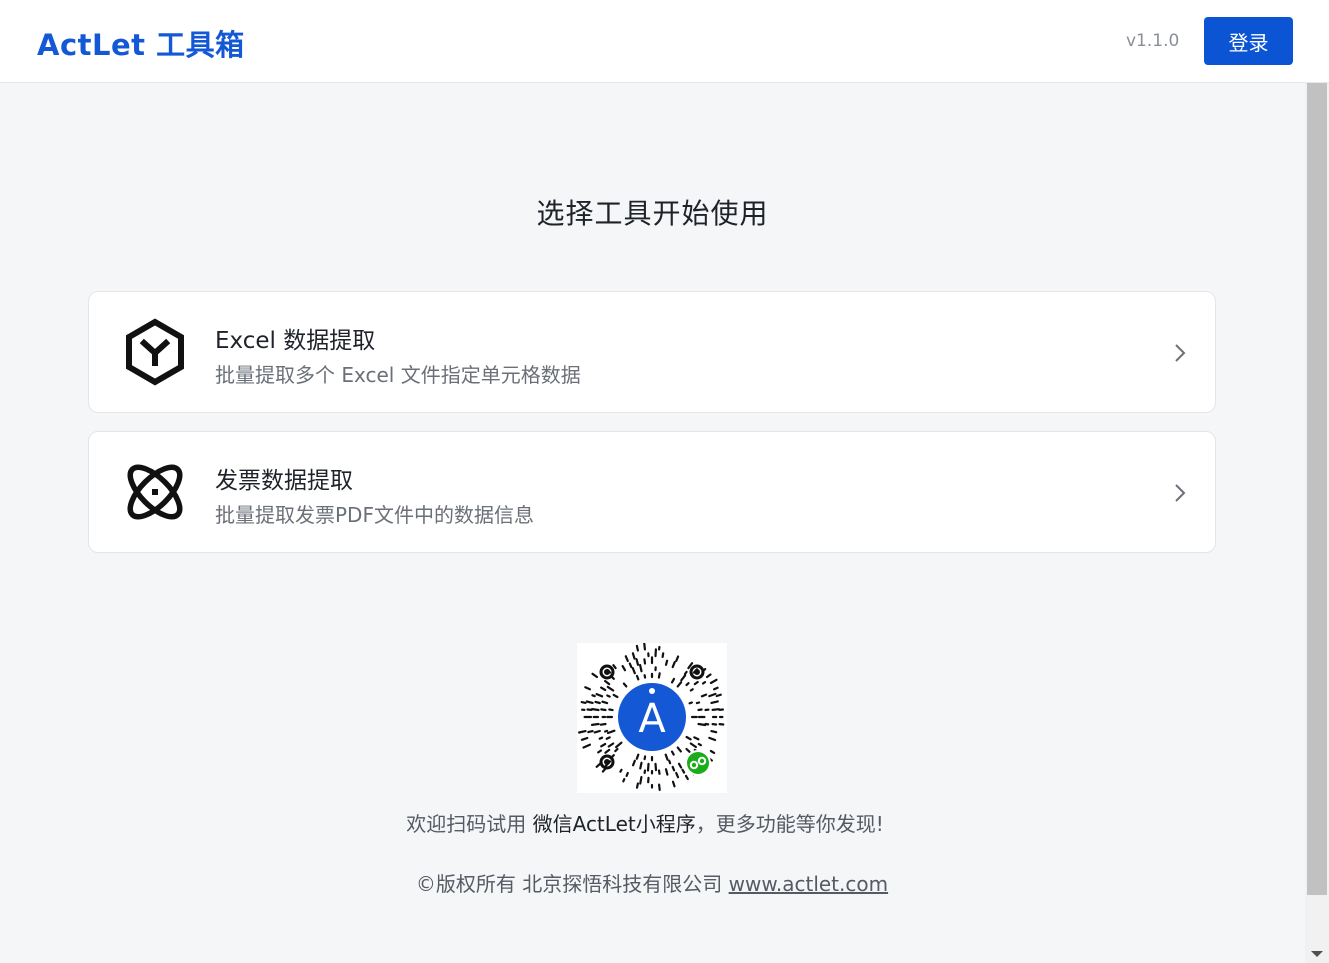  Describe the element at coordinates (155, 352) in the screenshot. I see `hexagon-y-icon` at that location.